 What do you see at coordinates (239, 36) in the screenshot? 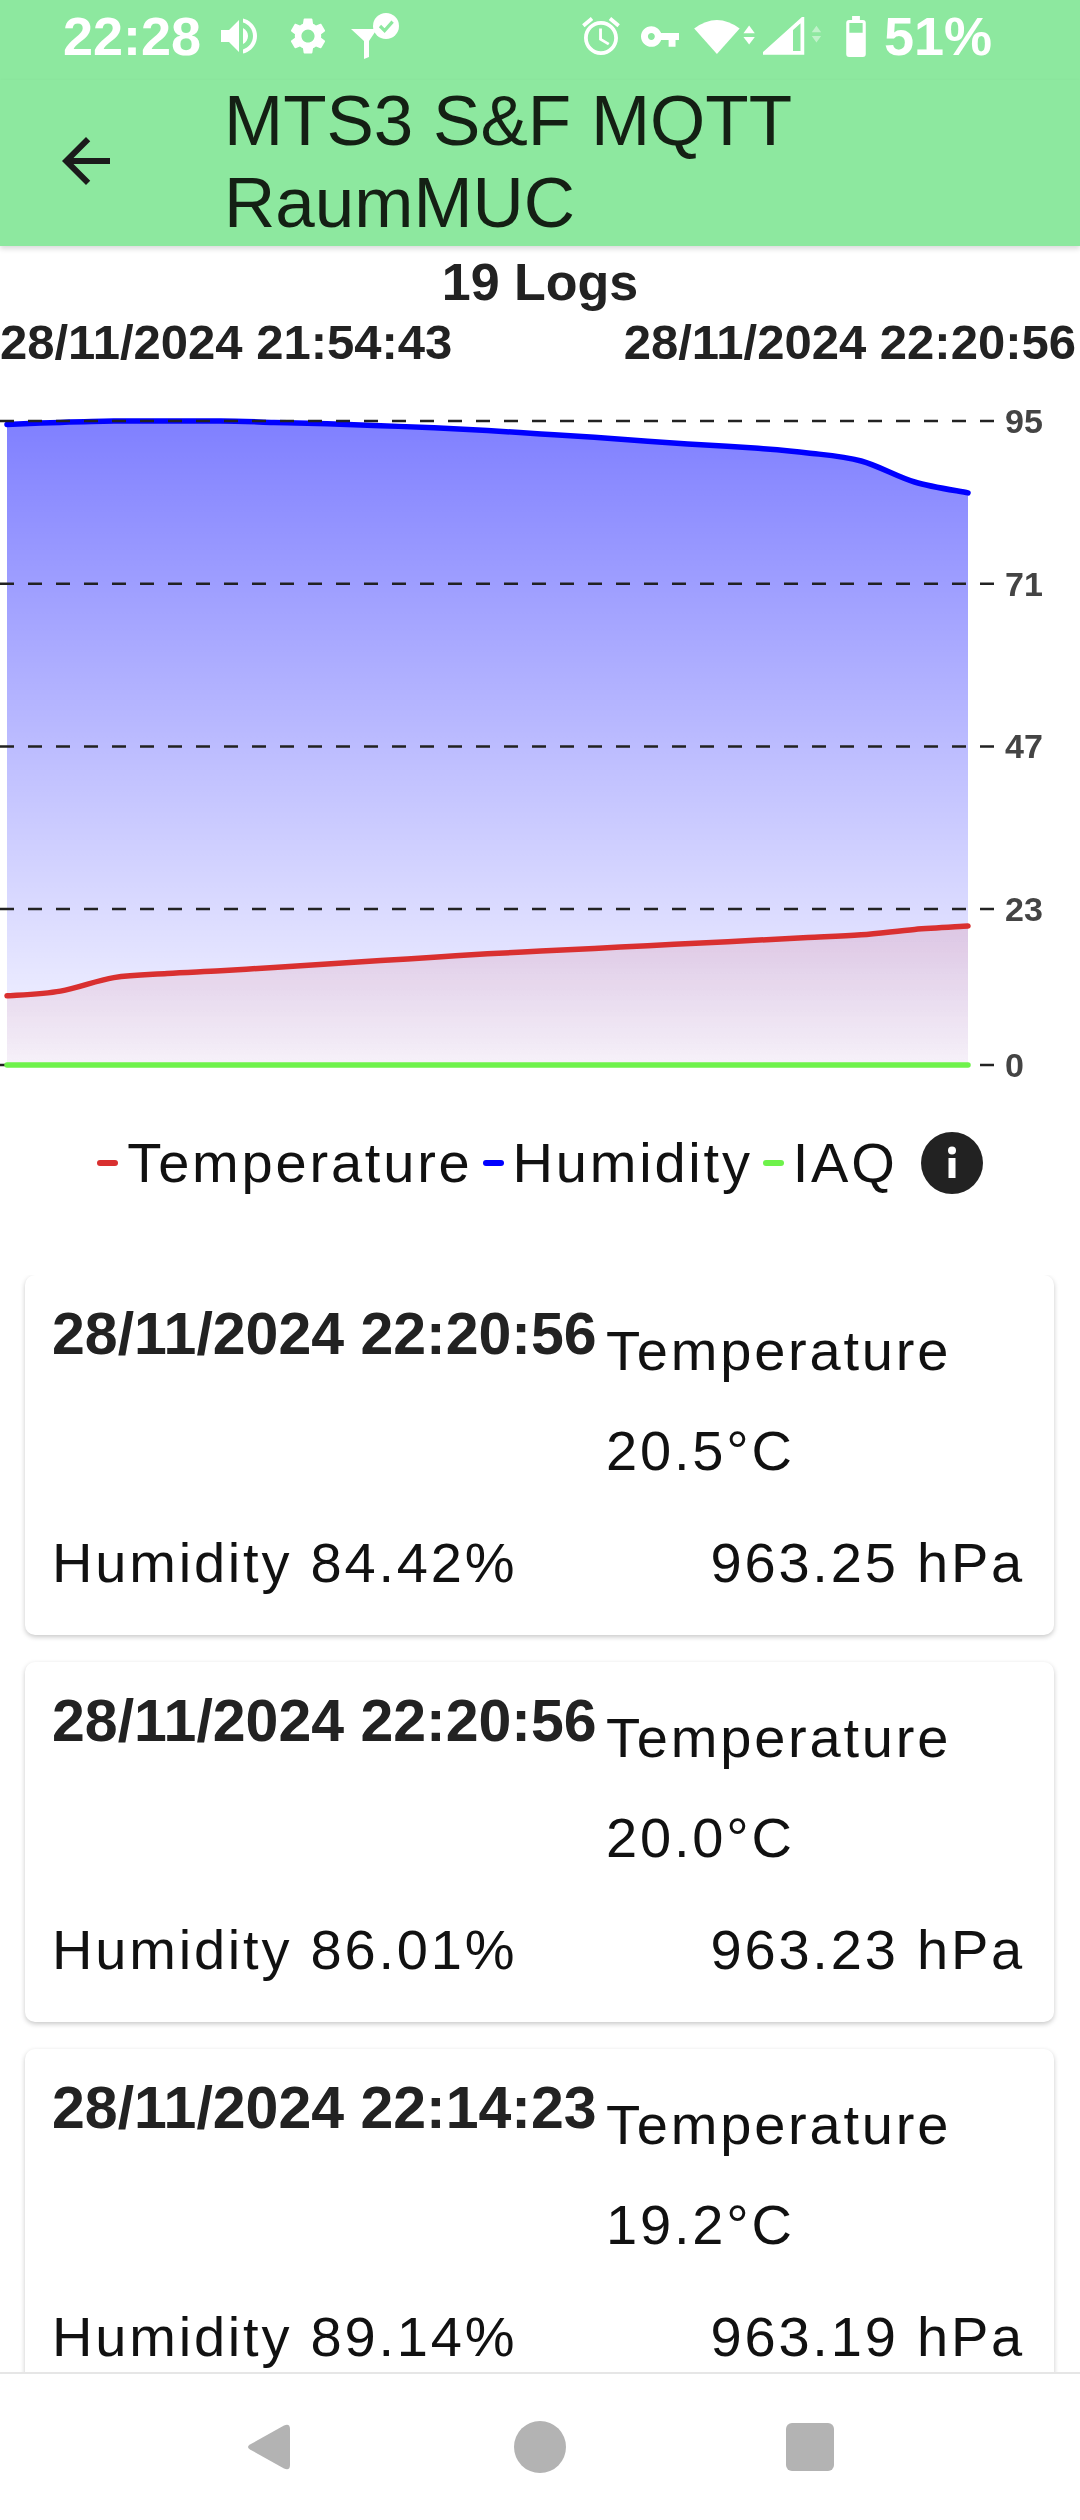
I see `volume-icon` at bounding box center [239, 36].